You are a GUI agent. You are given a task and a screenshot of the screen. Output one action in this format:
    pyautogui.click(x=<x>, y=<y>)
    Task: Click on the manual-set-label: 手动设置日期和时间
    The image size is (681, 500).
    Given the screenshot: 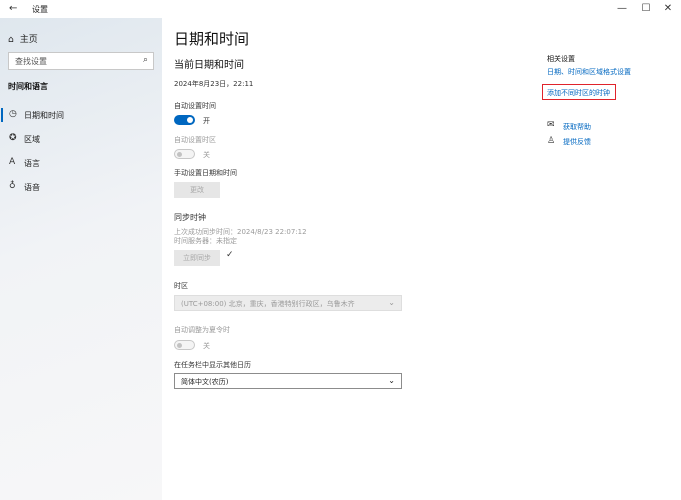 What is the action you would take?
    pyautogui.click(x=205, y=173)
    